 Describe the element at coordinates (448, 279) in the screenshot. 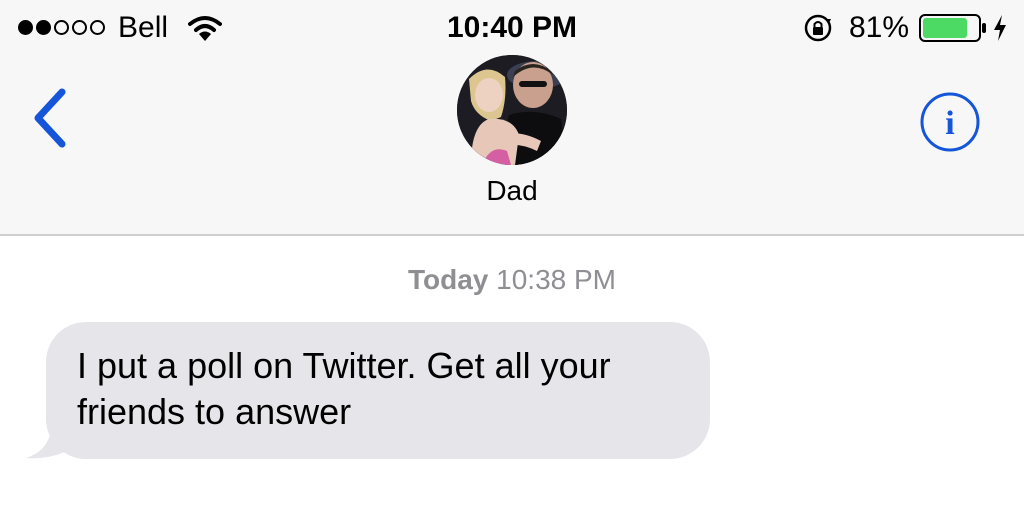

I see `timestamp-day: Today` at that location.